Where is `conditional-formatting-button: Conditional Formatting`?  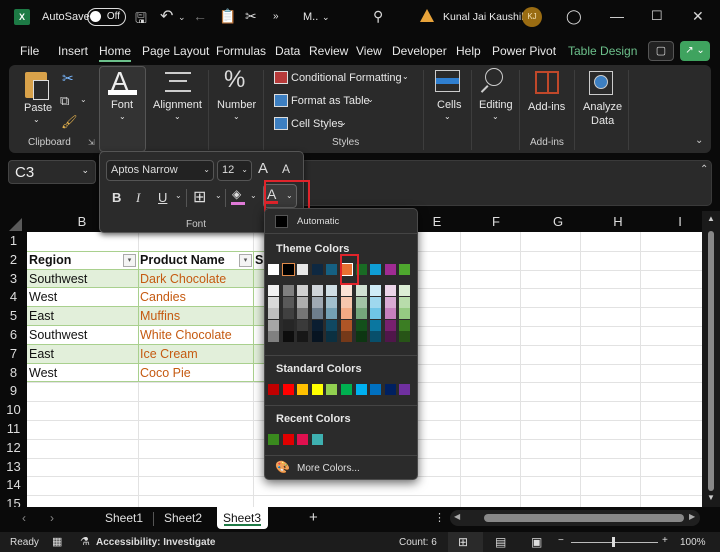 conditional-formatting-button: Conditional Formatting is located at coordinates (346, 78).